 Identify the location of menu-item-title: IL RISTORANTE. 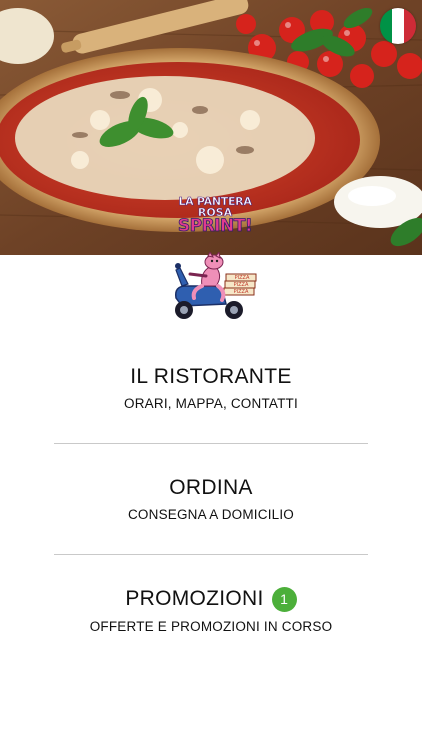
(210, 377).